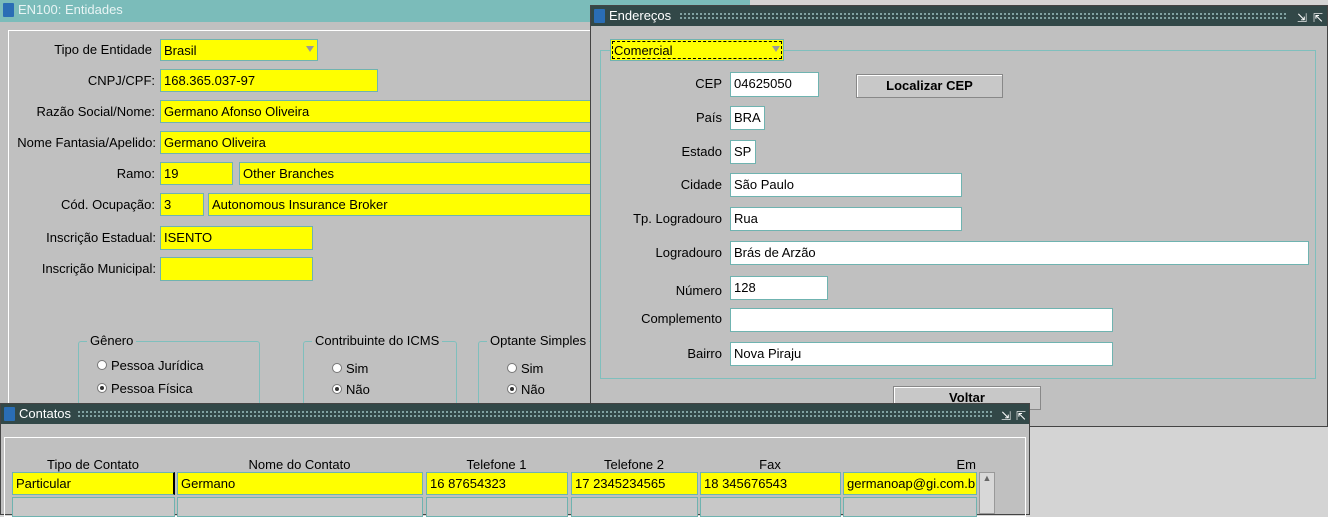 This screenshot has width=1328, height=517. What do you see at coordinates (269, 80) in the screenshot?
I see `cnpj-field: 168.365.037-97` at bounding box center [269, 80].